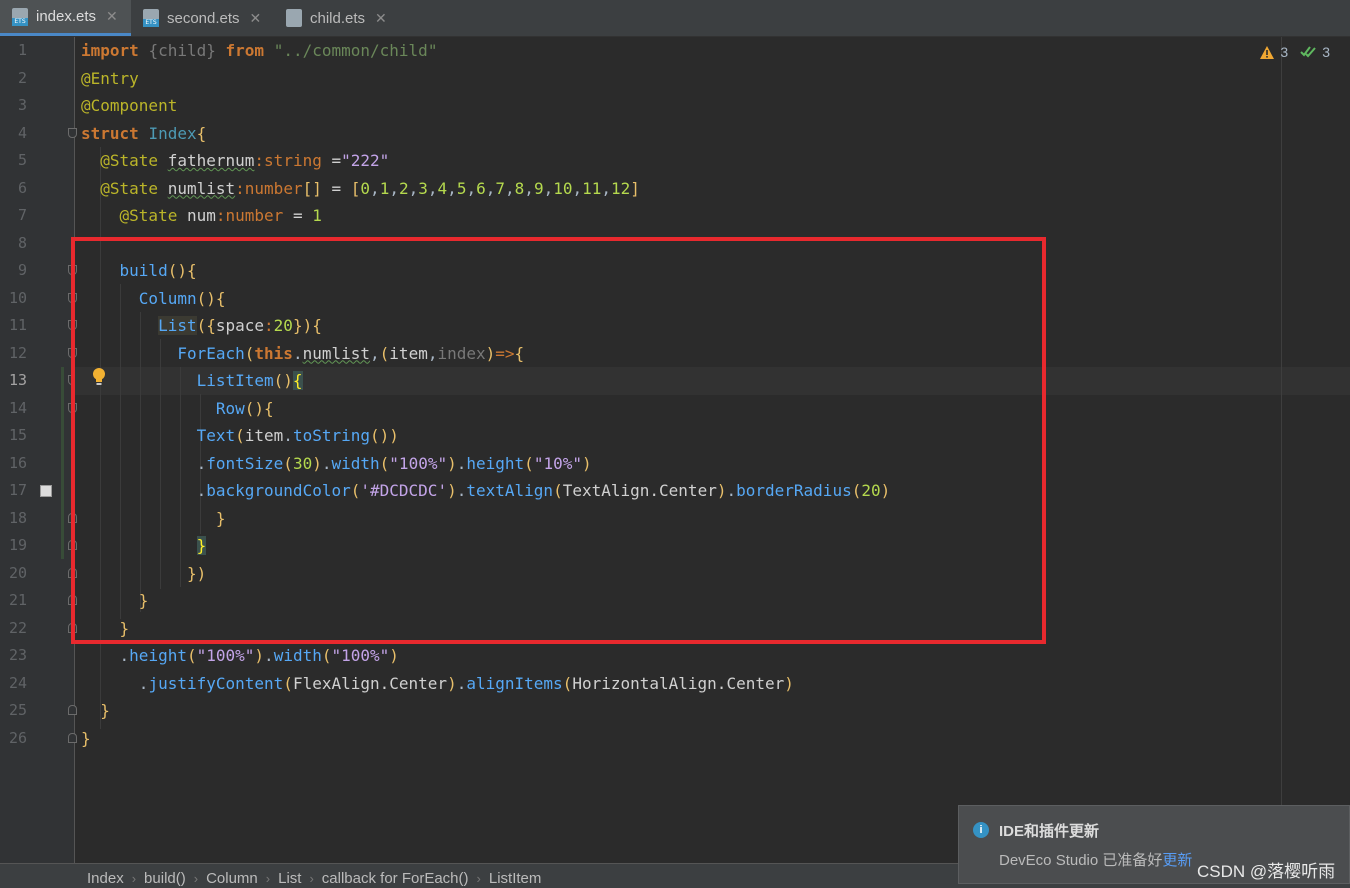  Describe the element at coordinates (17, 682) in the screenshot. I see `line-number: 24` at that location.